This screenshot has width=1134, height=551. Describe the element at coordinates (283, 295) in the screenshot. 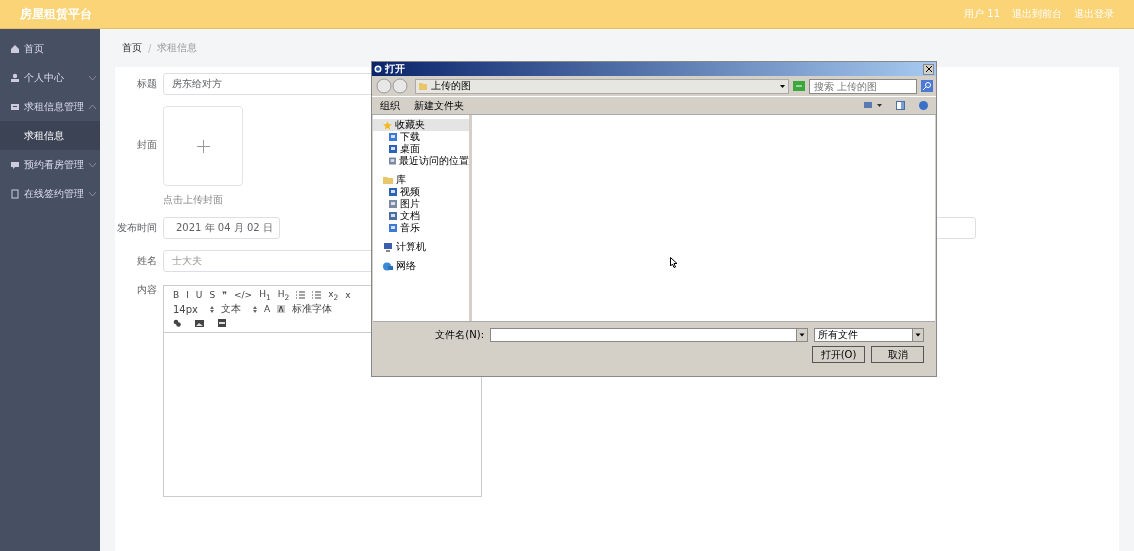

I see `toolbar-button: H$_{2}$` at that location.